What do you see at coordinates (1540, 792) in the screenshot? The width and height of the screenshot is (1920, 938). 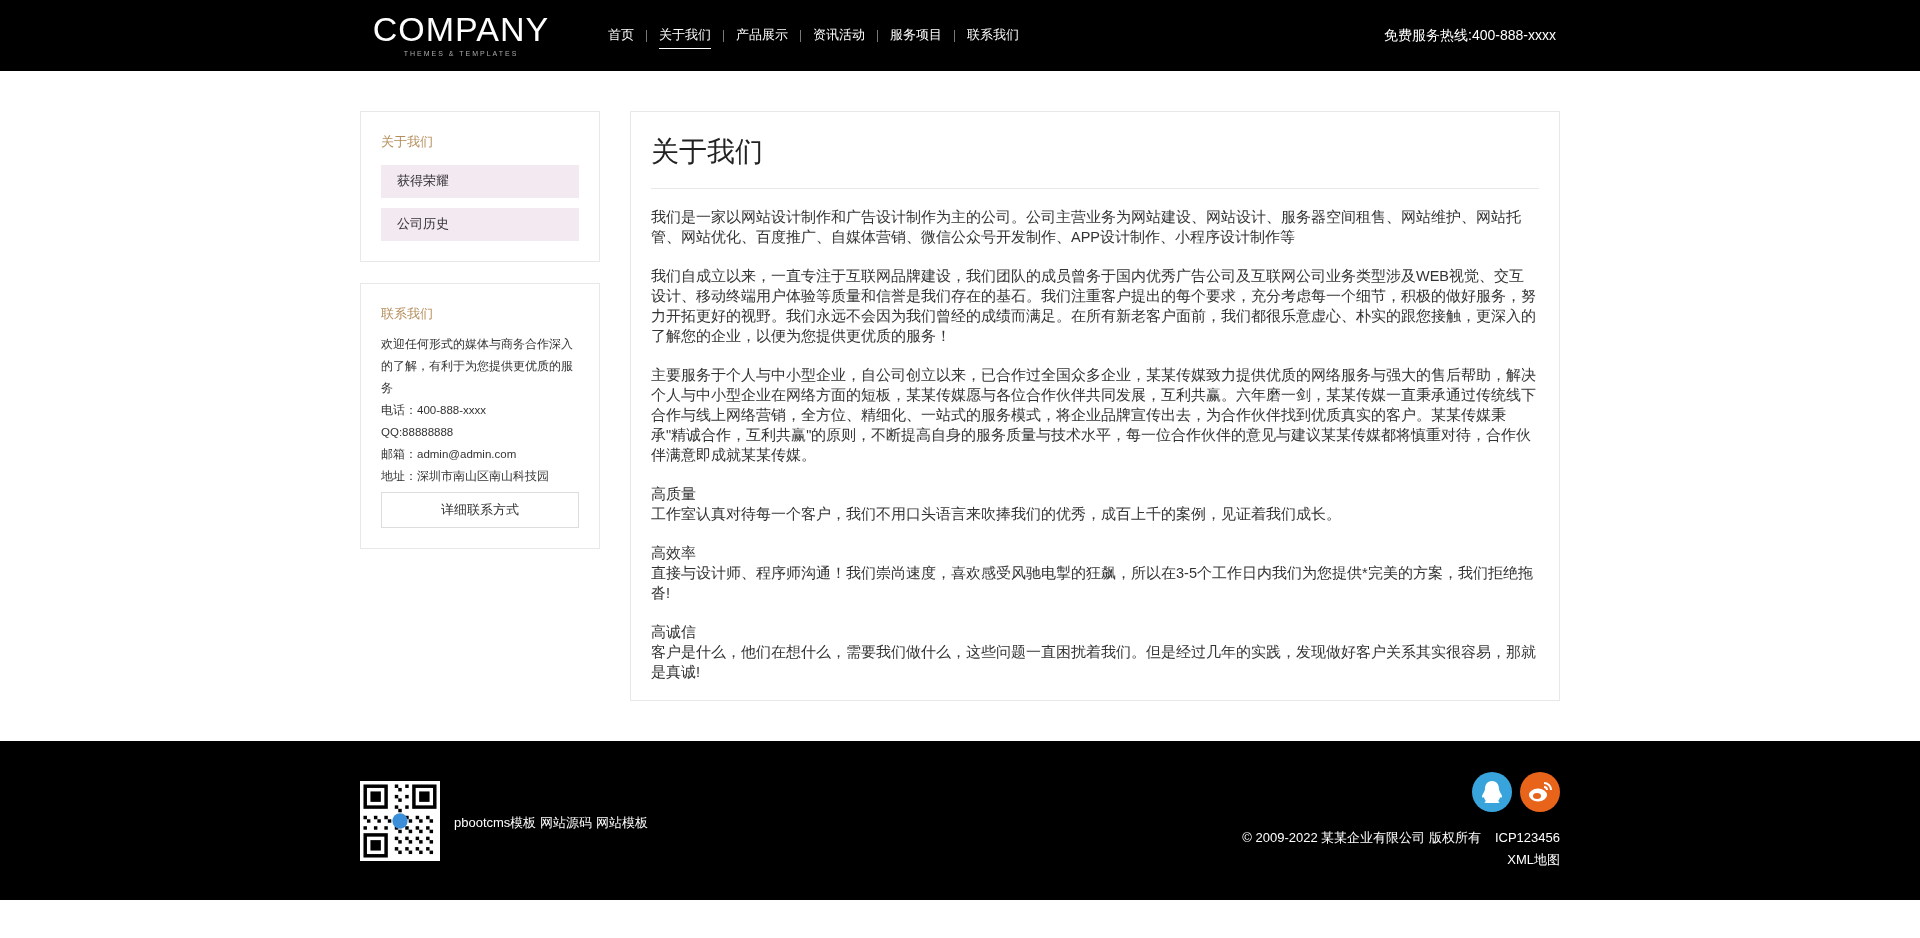 I see `weibo-icon` at bounding box center [1540, 792].